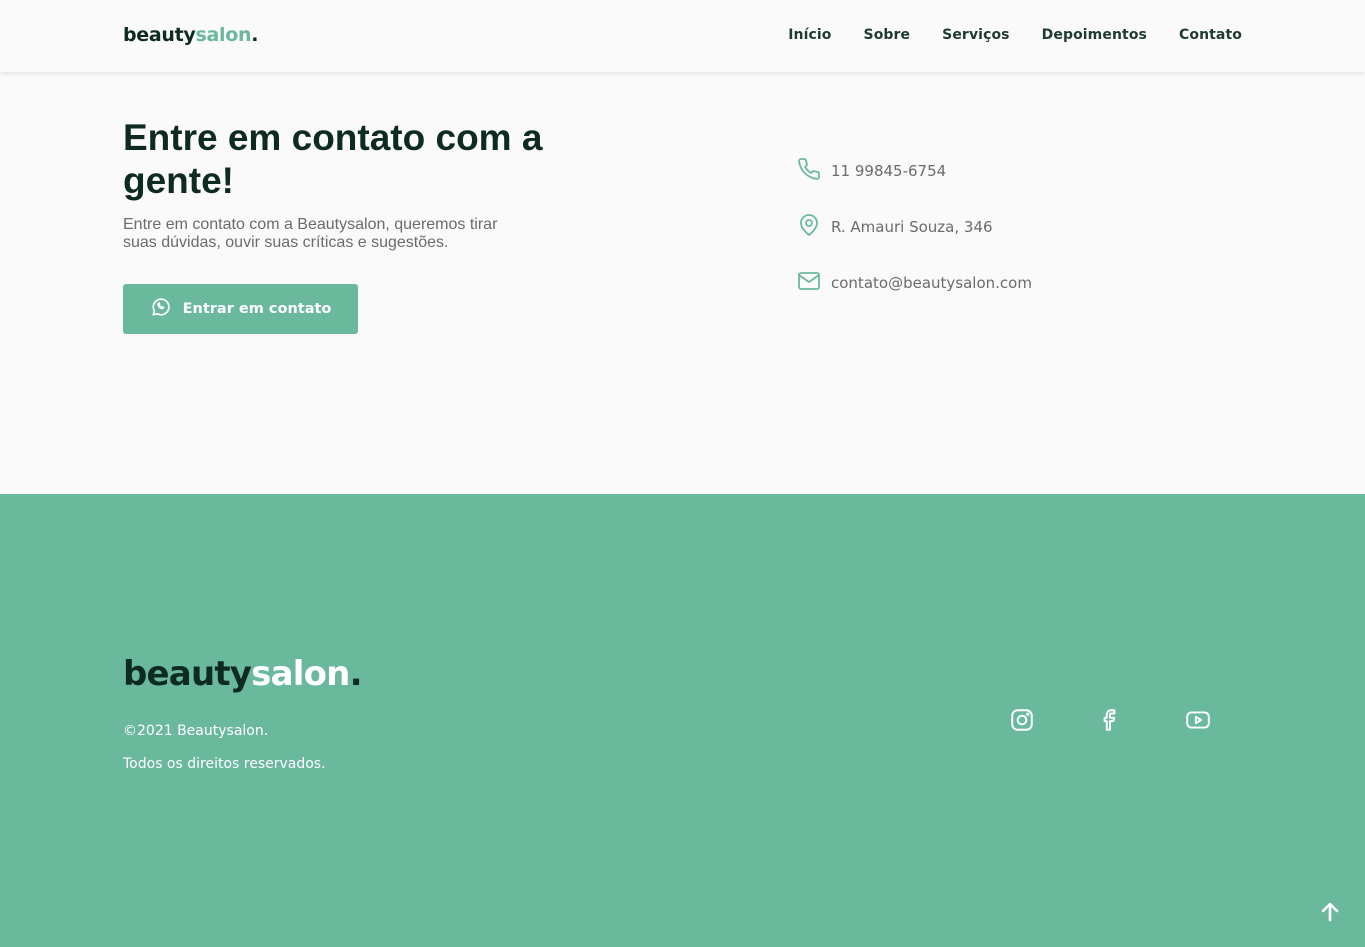  I want to click on mail-icon, so click(809, 283).